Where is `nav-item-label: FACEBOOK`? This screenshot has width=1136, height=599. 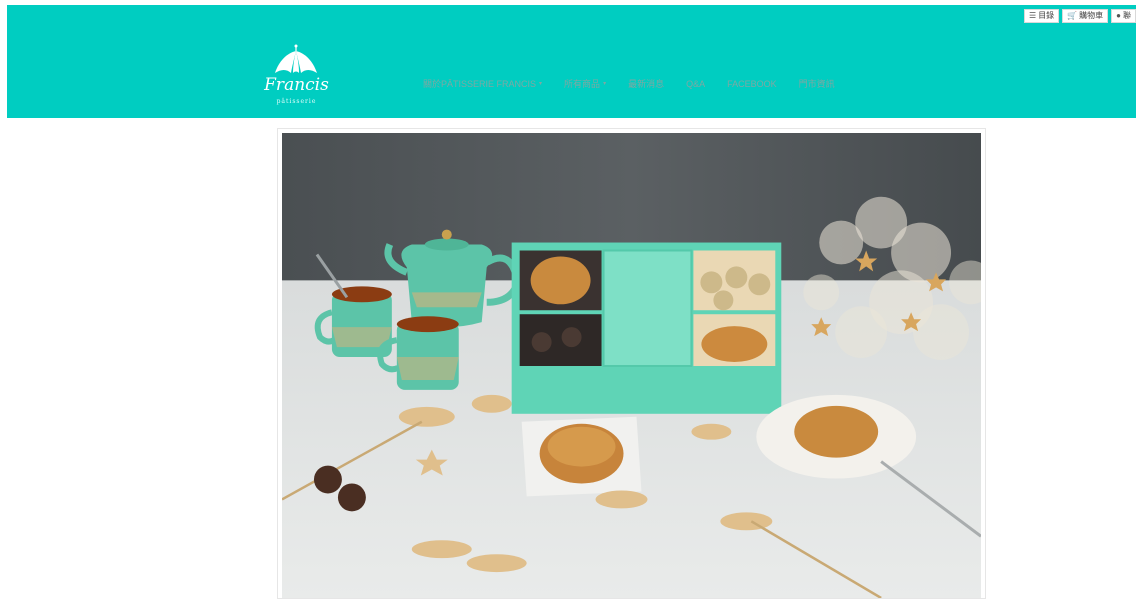 nav-item-label: FACEBOOK is located at coordinates (752, 83).